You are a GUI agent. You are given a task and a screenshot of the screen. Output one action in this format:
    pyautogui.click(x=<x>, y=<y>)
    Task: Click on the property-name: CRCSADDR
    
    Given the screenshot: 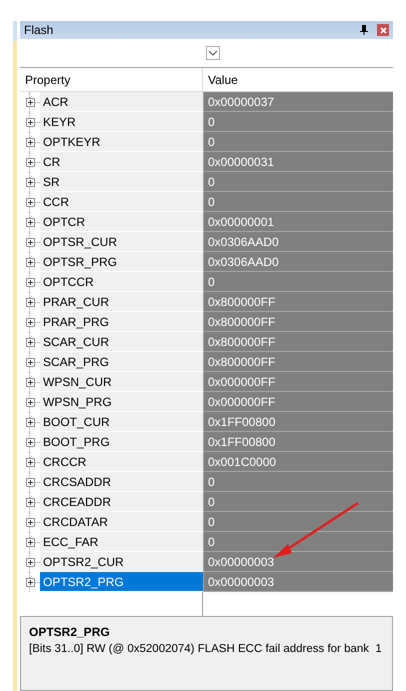 What is the action you would take?
    pyautogui.click(x=121, y=482)
    